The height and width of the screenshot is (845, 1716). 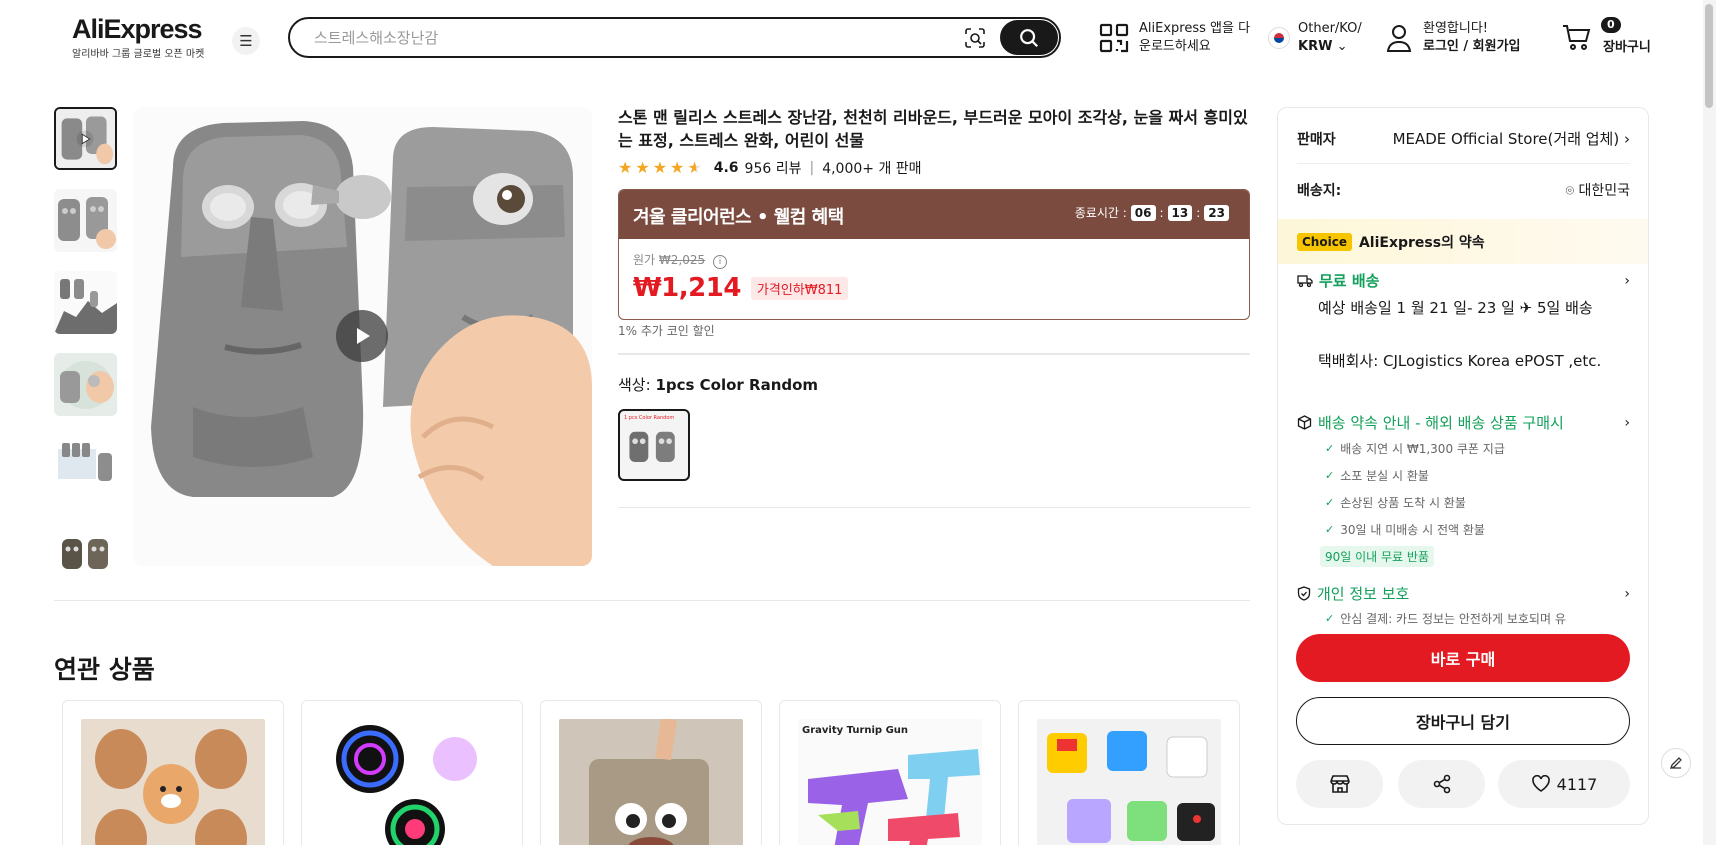 I want to click on store-button, so click(x=1339, y=784).